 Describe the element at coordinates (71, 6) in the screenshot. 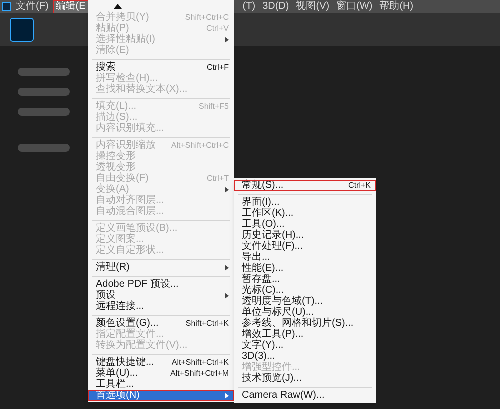

I see `menu-bar-item: 编辑(E` at that location.